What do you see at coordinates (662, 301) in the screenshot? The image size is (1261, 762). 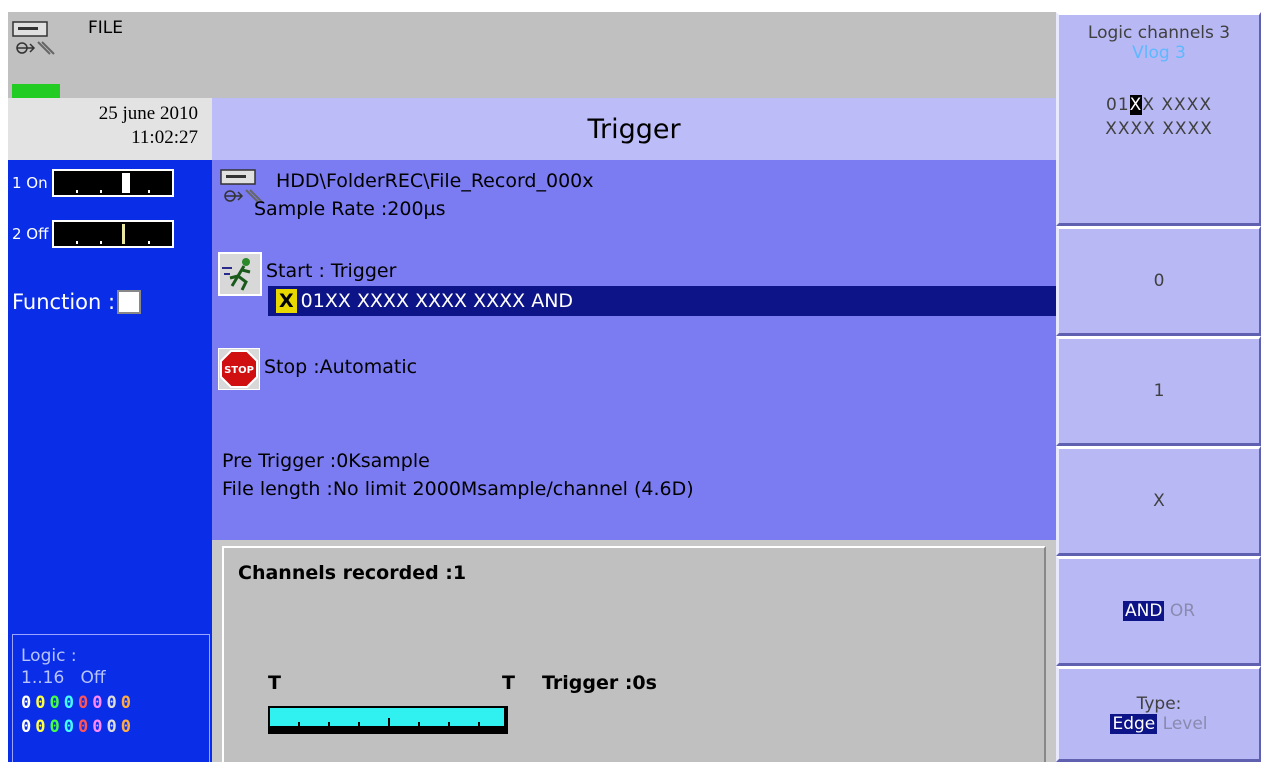 I see `trigger-condition-row: X 01XX XXXX XXXX XXXX AND` at bounding box center [662, 301].